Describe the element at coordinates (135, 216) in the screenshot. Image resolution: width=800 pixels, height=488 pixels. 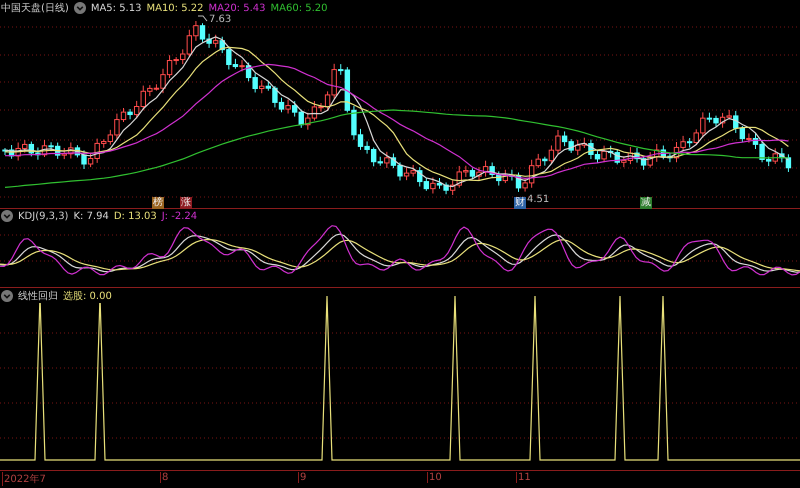
I see `indicator-value: D: 13.03` at that location.